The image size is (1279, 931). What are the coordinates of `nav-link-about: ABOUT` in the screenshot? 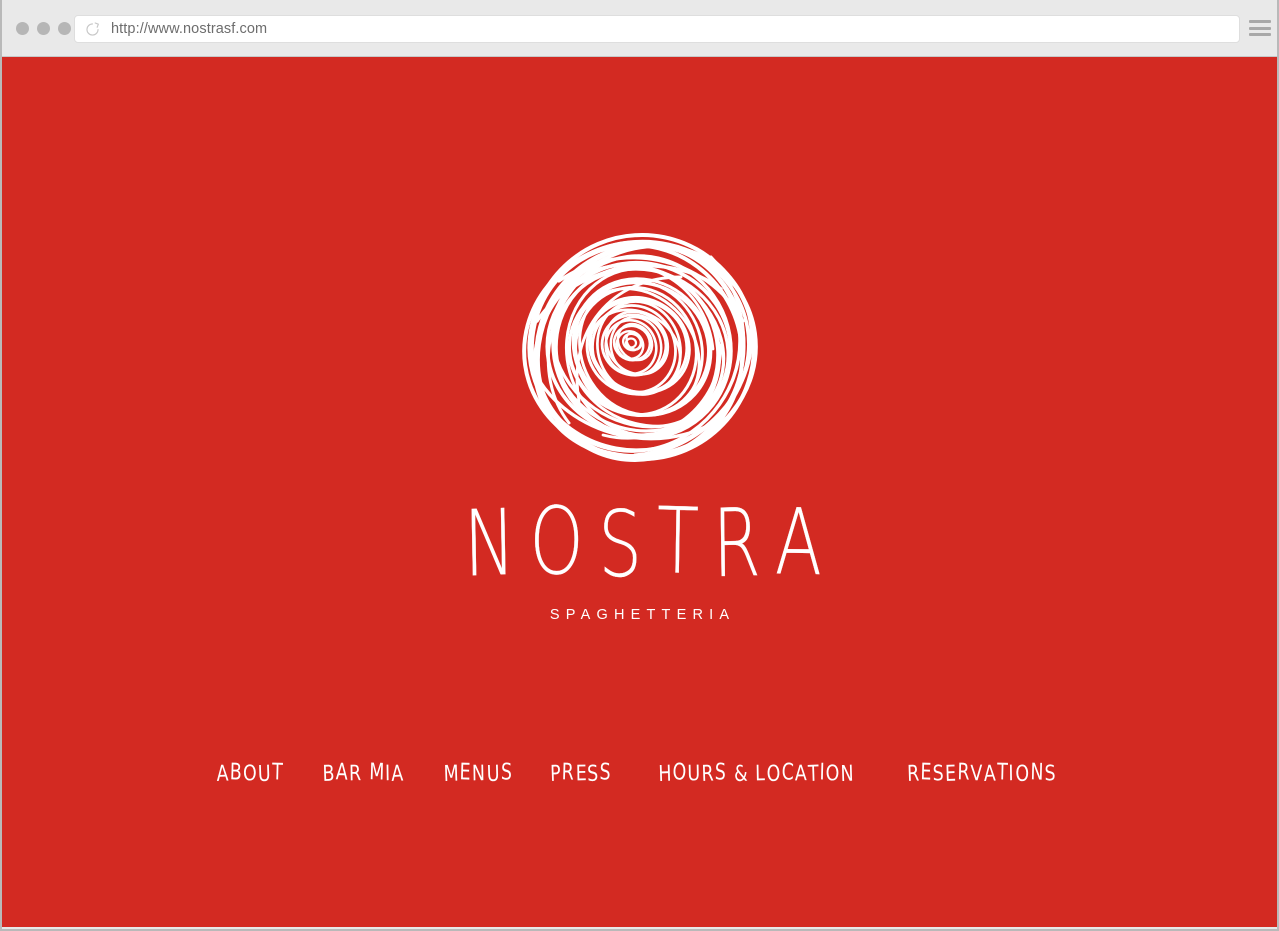 It's located at (251, 773).